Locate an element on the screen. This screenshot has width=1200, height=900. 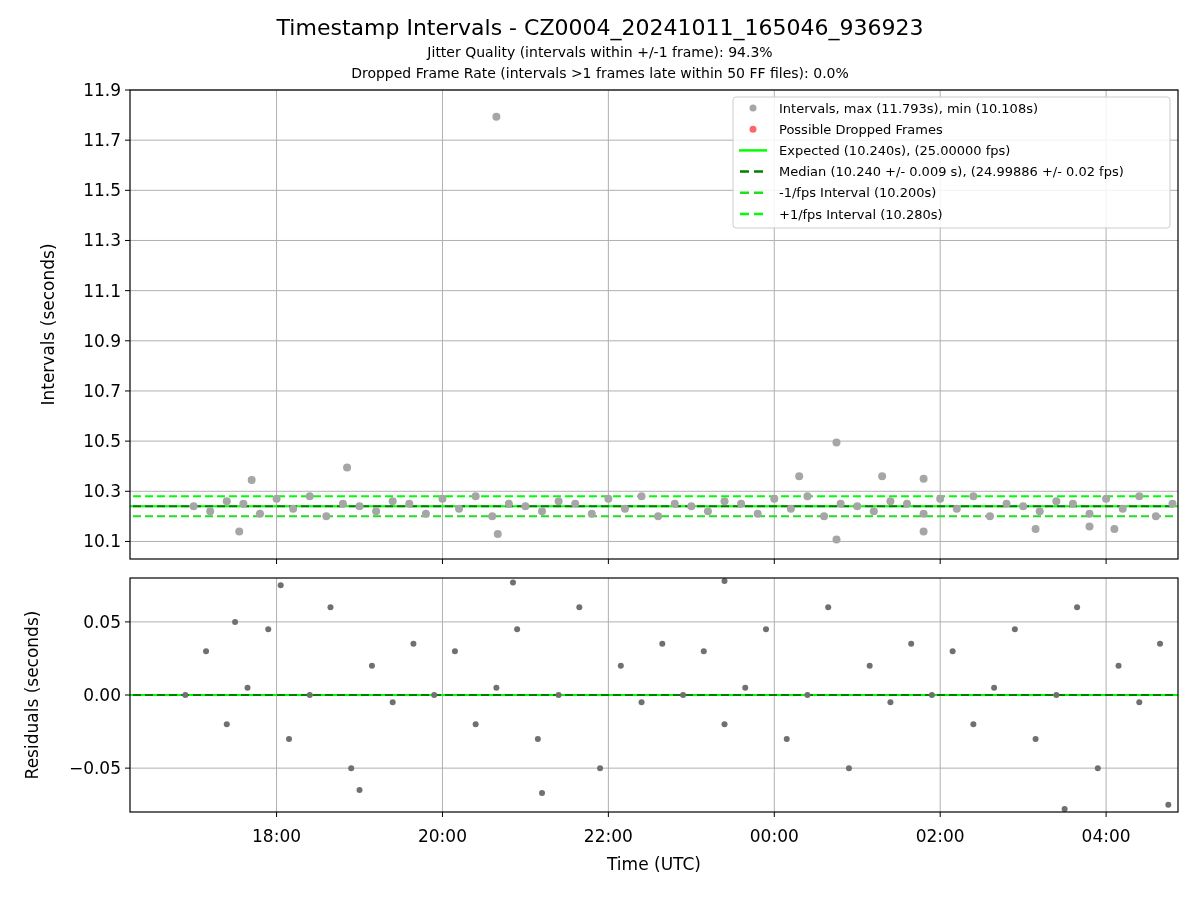
x-tick-label: 20:00 is located at coordinates (442, 836).